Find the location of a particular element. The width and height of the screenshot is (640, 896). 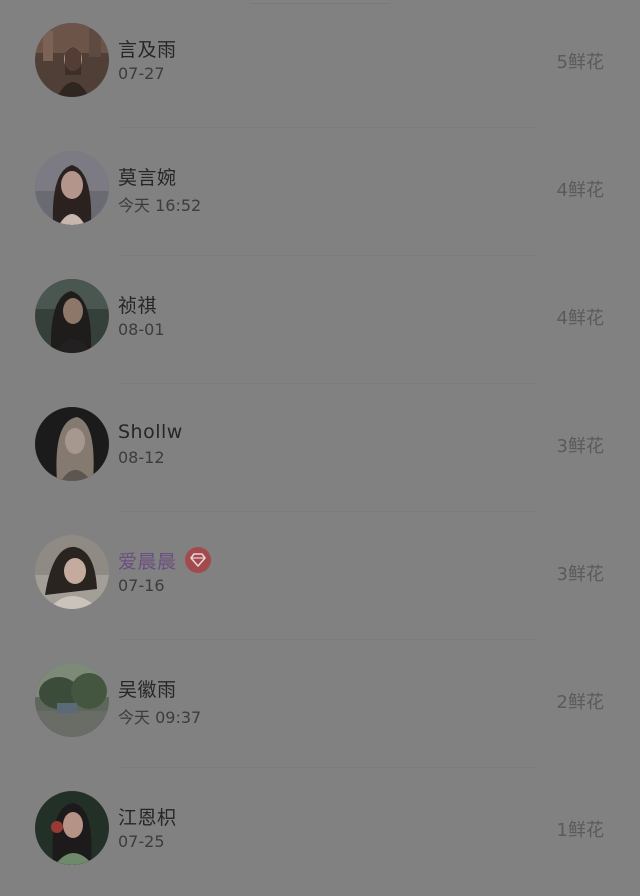

timestamp: 今天 09:37 is located at coordinates (160, 717).